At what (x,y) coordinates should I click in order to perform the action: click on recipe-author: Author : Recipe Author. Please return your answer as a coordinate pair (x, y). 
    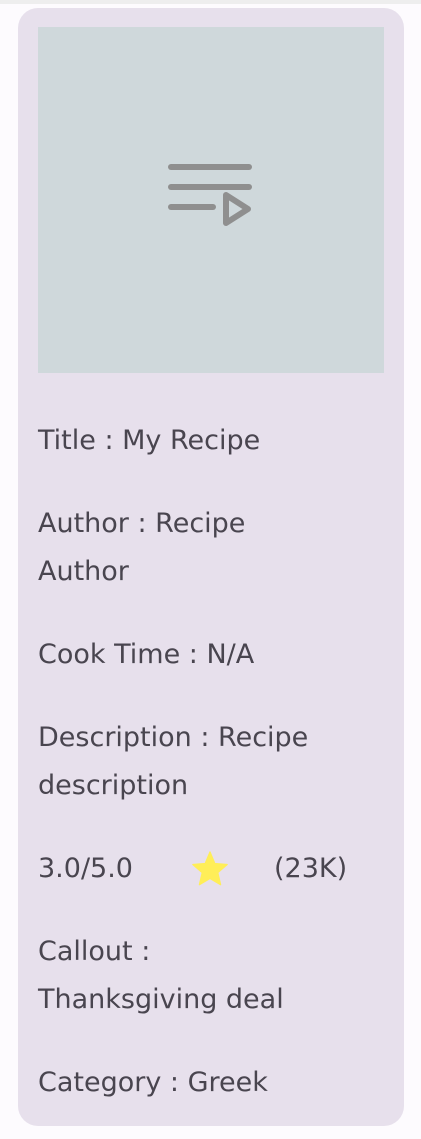
    Looking at the image, I should click on (142, 547).